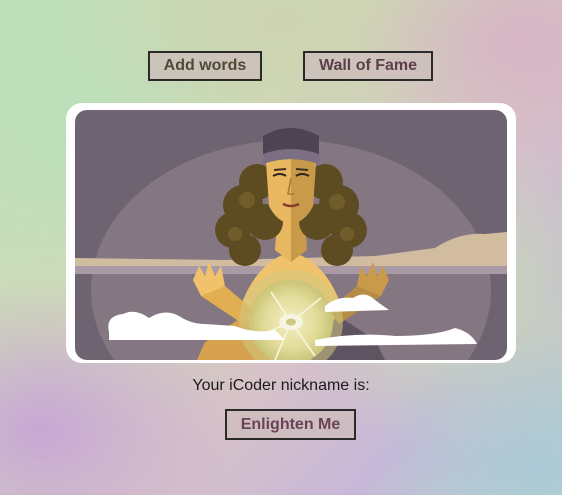 The height and width of the screenshot is (495, 562). I want to click on add-words-button: Add words, so click(205, 66).